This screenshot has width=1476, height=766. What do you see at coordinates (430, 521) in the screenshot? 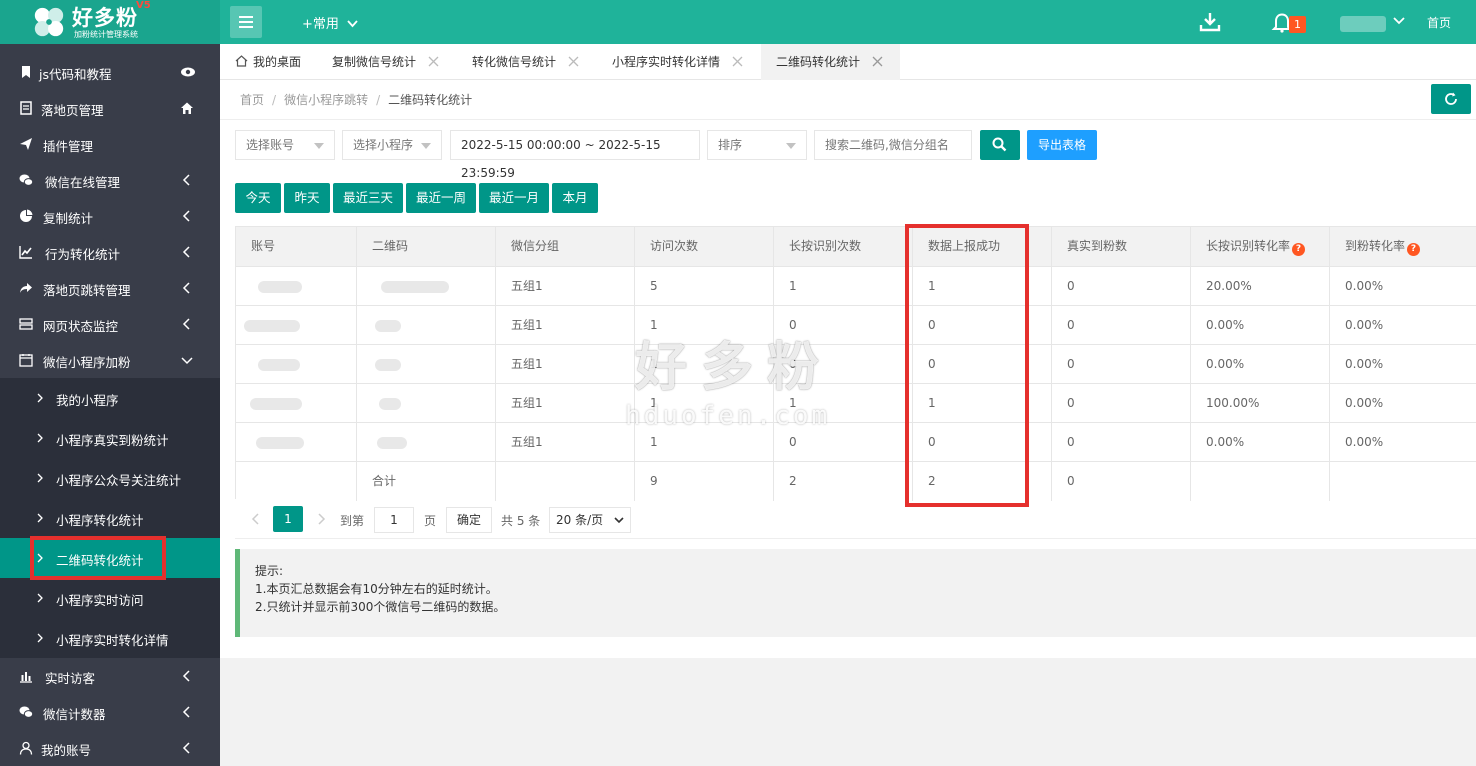
I see `page-unit-label: 页` at bounding box center [430, 521].